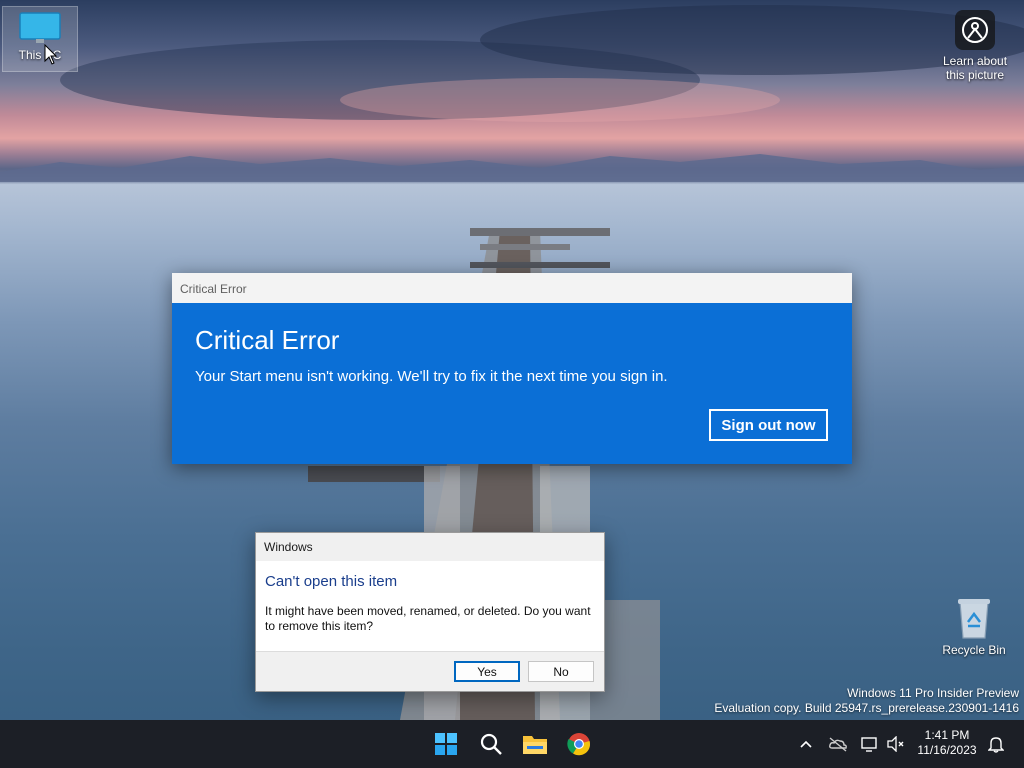  I want to click on windows-start-icon, so click(446, 744).